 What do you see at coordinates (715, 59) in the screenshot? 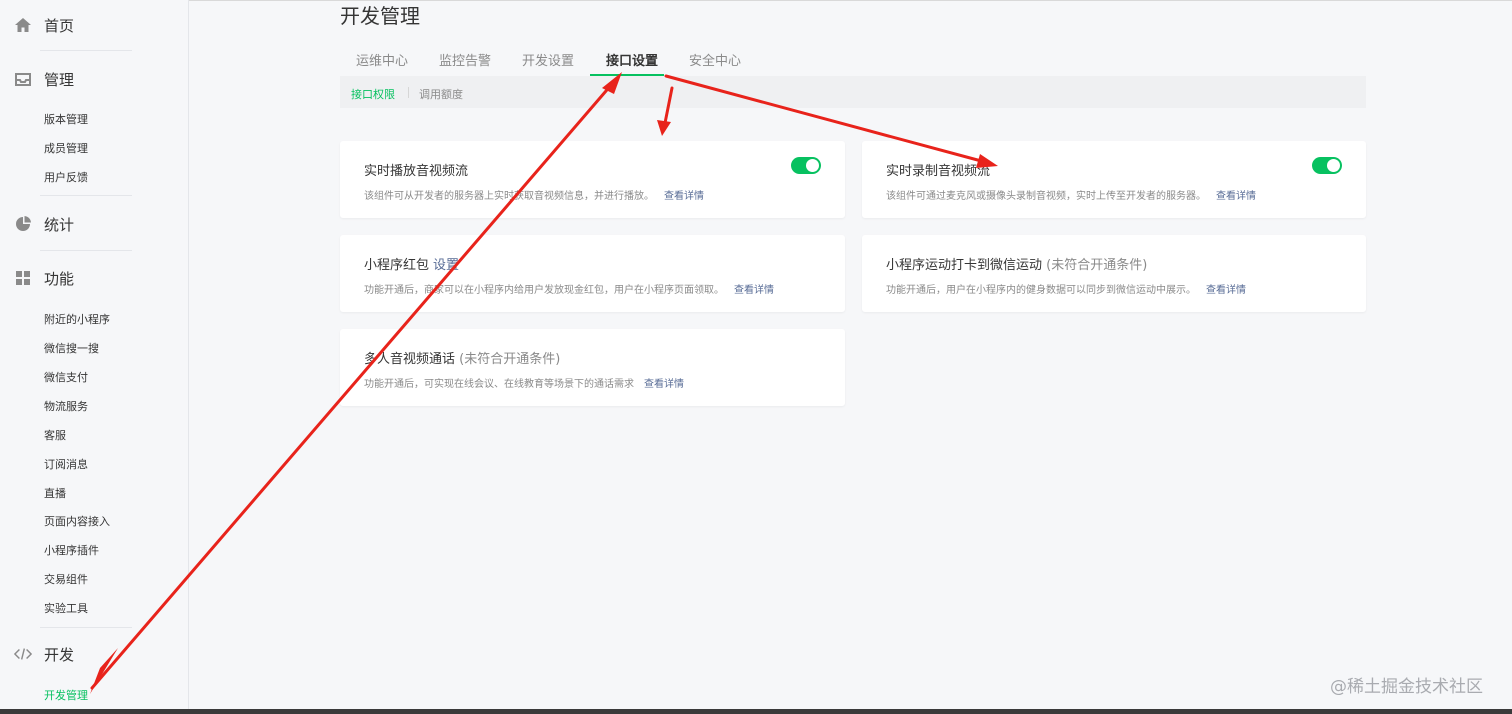
I see `tab-security: 安全中心` at bounding box center [715, 59].